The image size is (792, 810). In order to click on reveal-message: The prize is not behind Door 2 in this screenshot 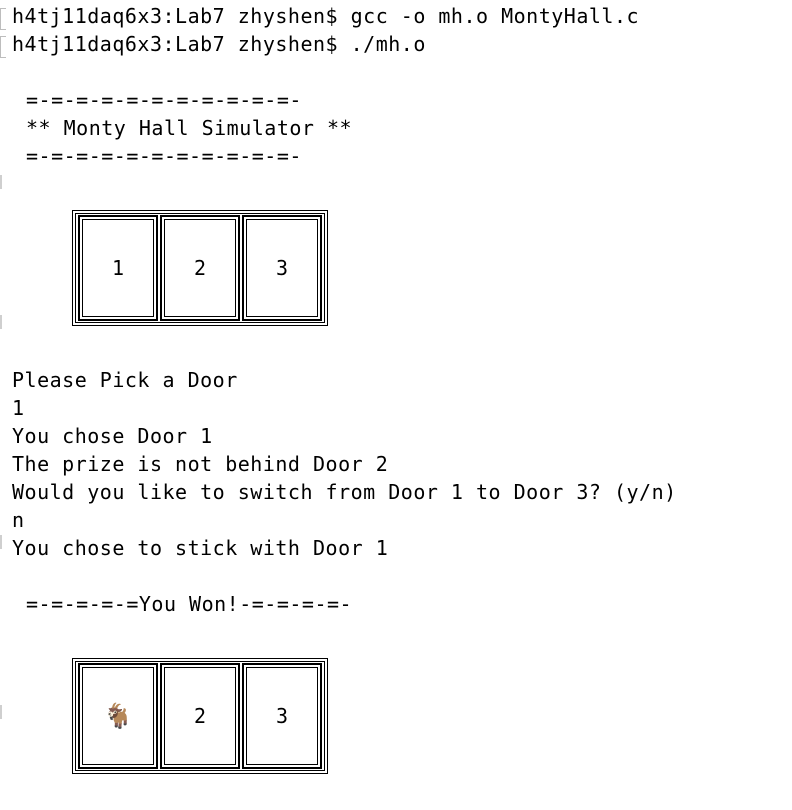, I will do `click(200, 464)`.